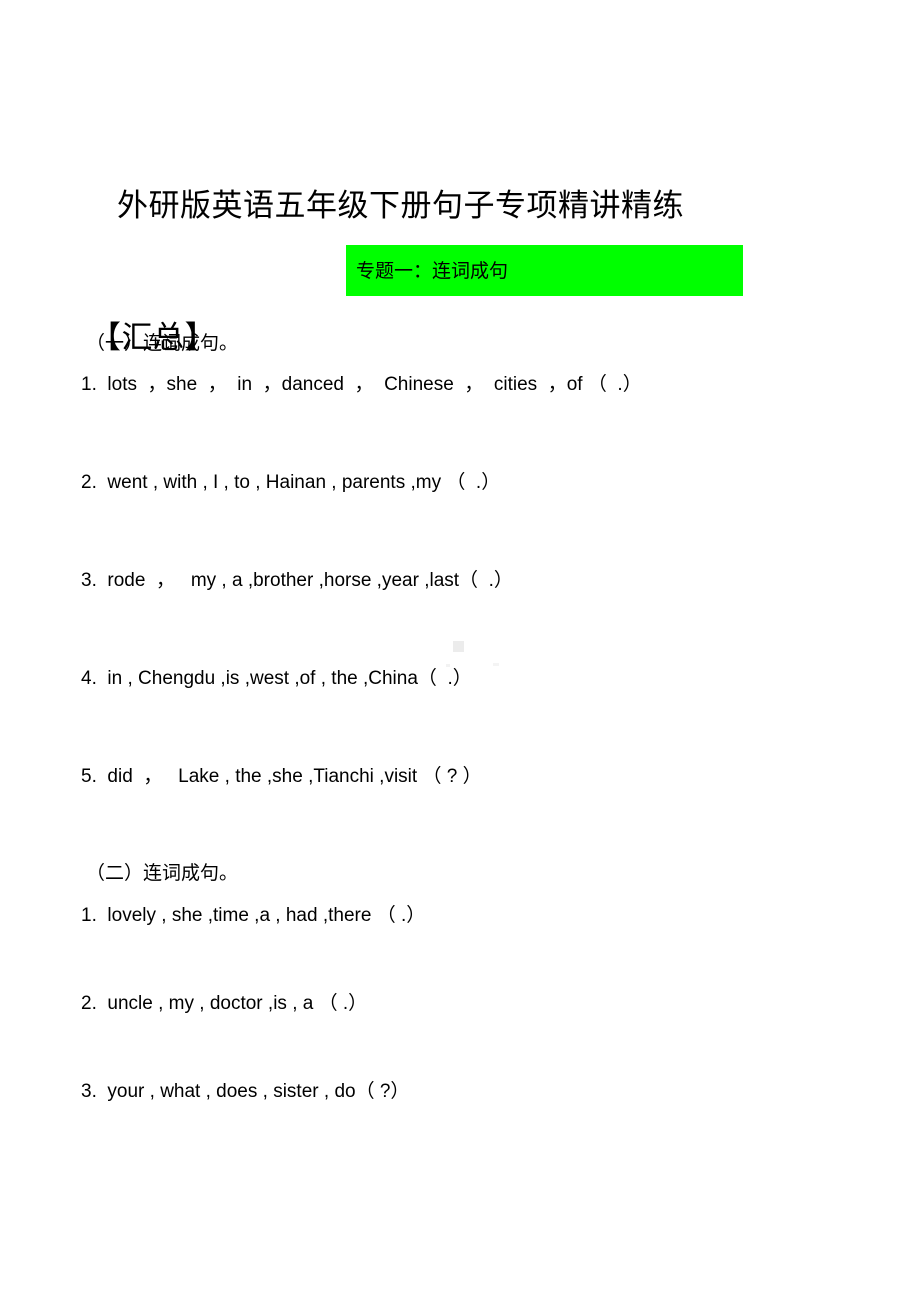 This screenshot has width=920, height=1303. I want to click on scan-artifact-speck-small-right, so click(496, 664).